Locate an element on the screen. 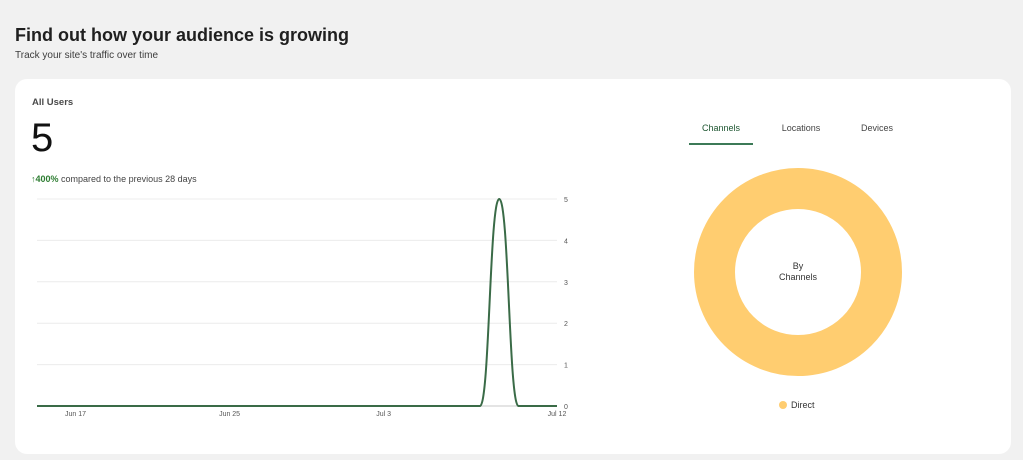  page-title: Find out how your audience is growing is located at coordinates (182, 35).